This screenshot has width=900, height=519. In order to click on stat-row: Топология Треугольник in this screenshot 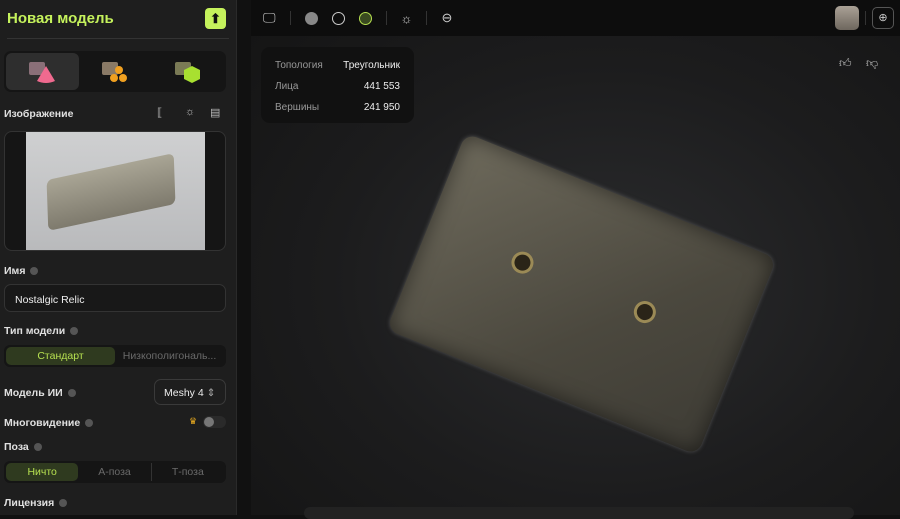, I will do `click(337, 65)`.